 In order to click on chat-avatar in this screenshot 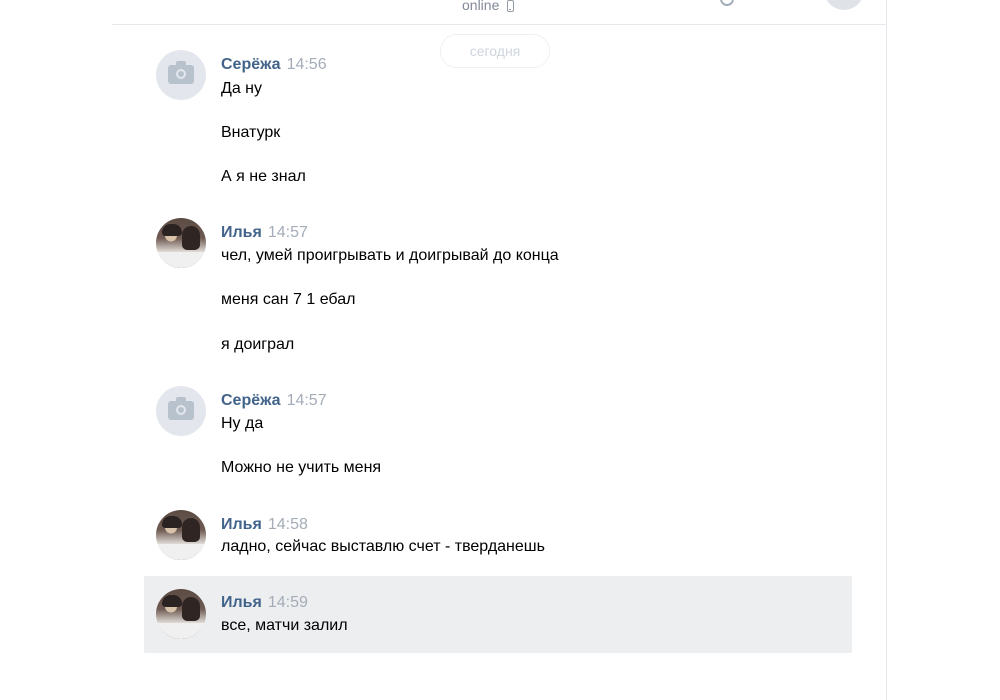, I will do `click(844, 5)`.